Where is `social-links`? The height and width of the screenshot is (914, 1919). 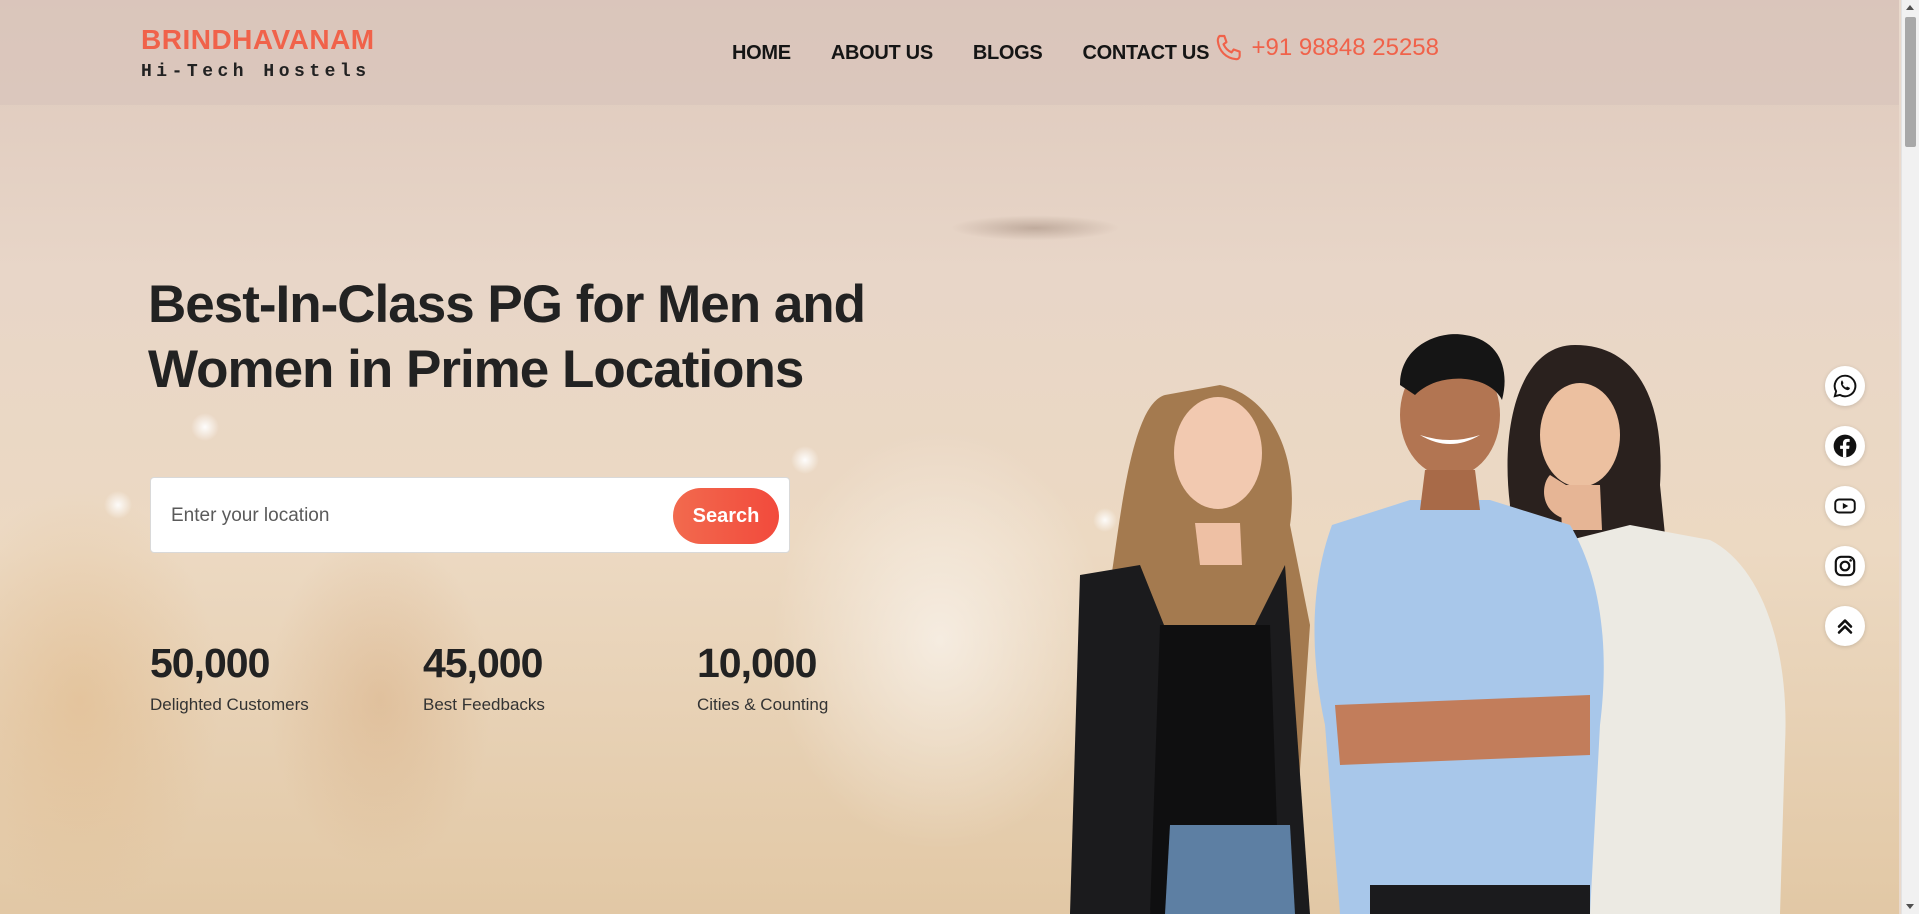
social-links is located at coordinates (1845, 506).